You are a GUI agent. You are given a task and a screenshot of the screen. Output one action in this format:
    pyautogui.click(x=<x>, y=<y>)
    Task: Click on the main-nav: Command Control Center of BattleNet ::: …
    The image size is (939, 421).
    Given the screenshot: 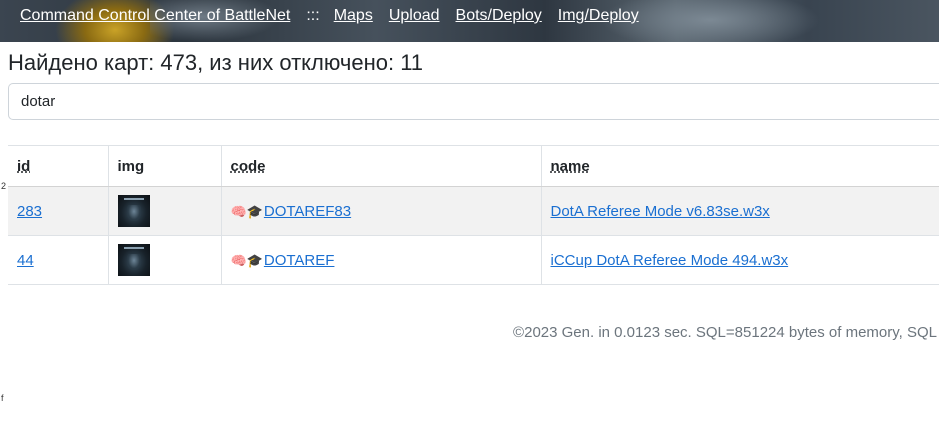 What is the action you would take?
    pyautogui.click(x=337, y=16)
    